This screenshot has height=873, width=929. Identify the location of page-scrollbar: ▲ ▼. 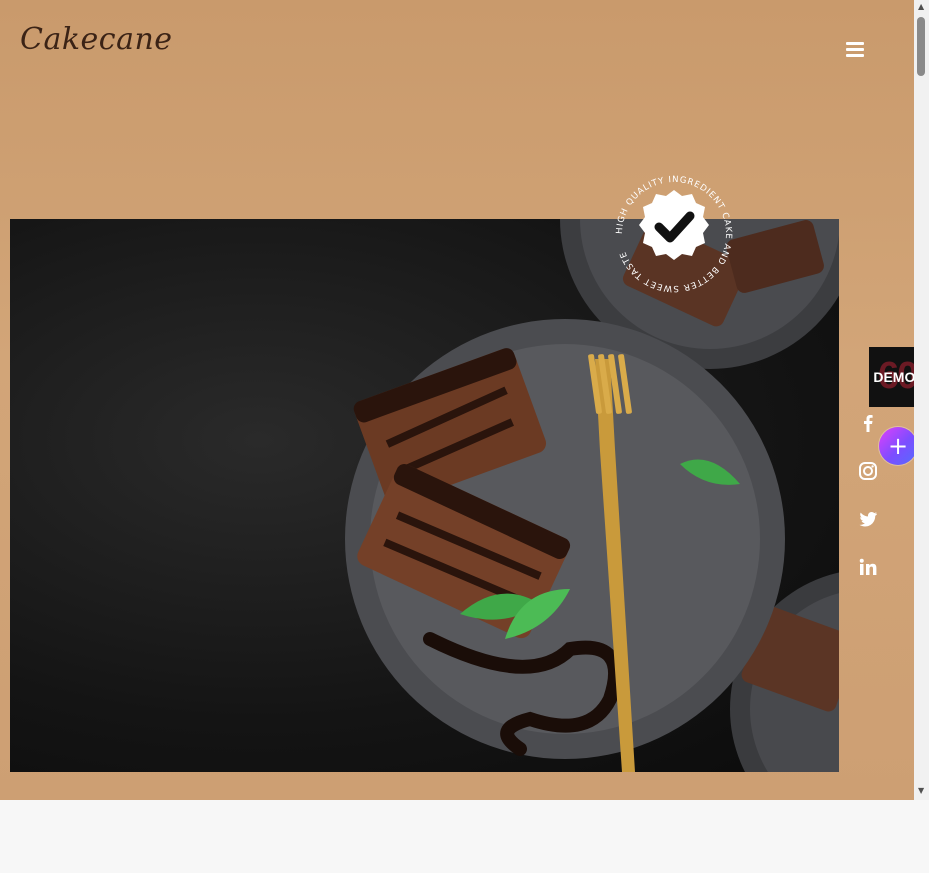
(921, 400).